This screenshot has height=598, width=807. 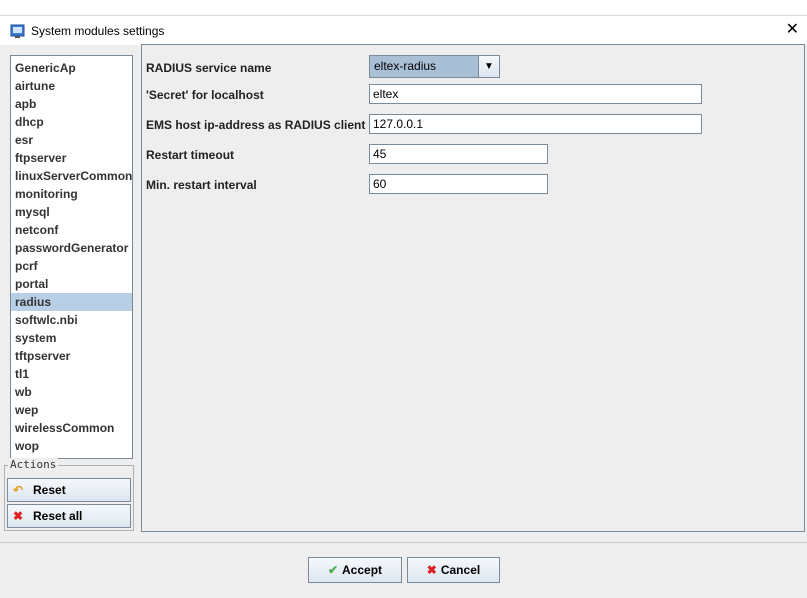 What do you see at coordinates (71, 68) in the screenshot?
I see `module-list-item: GenericAp` at bounding box center [71, 68].